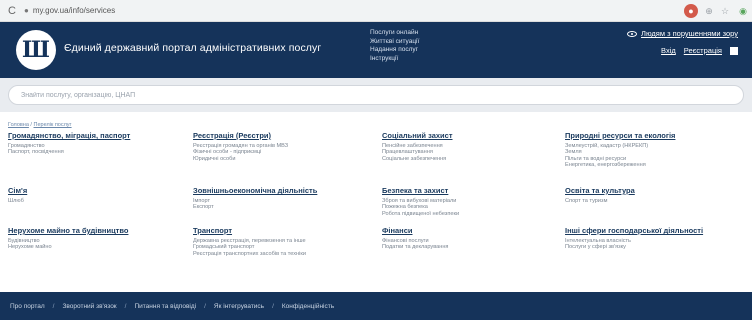  What do you see at coordinates (394, 33) in the screenshot?
I see `nav-online-services: Послуги онлайн` at bounding box center [394, 33].